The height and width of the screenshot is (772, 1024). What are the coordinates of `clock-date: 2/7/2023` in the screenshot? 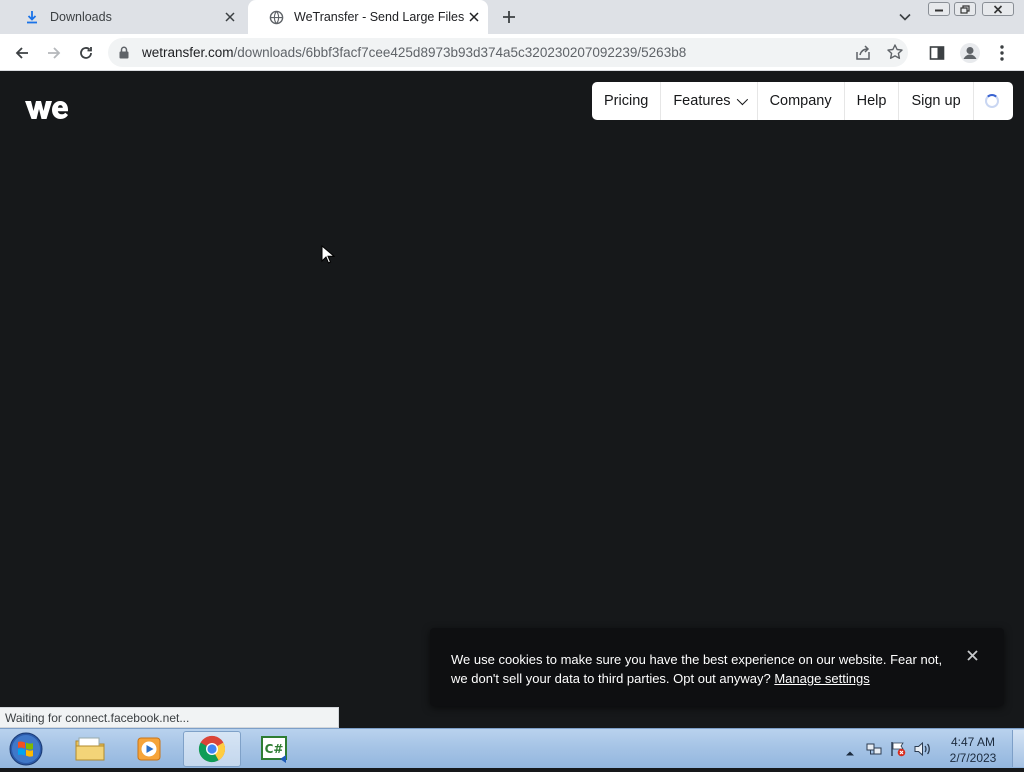 It's located at (973, 758).